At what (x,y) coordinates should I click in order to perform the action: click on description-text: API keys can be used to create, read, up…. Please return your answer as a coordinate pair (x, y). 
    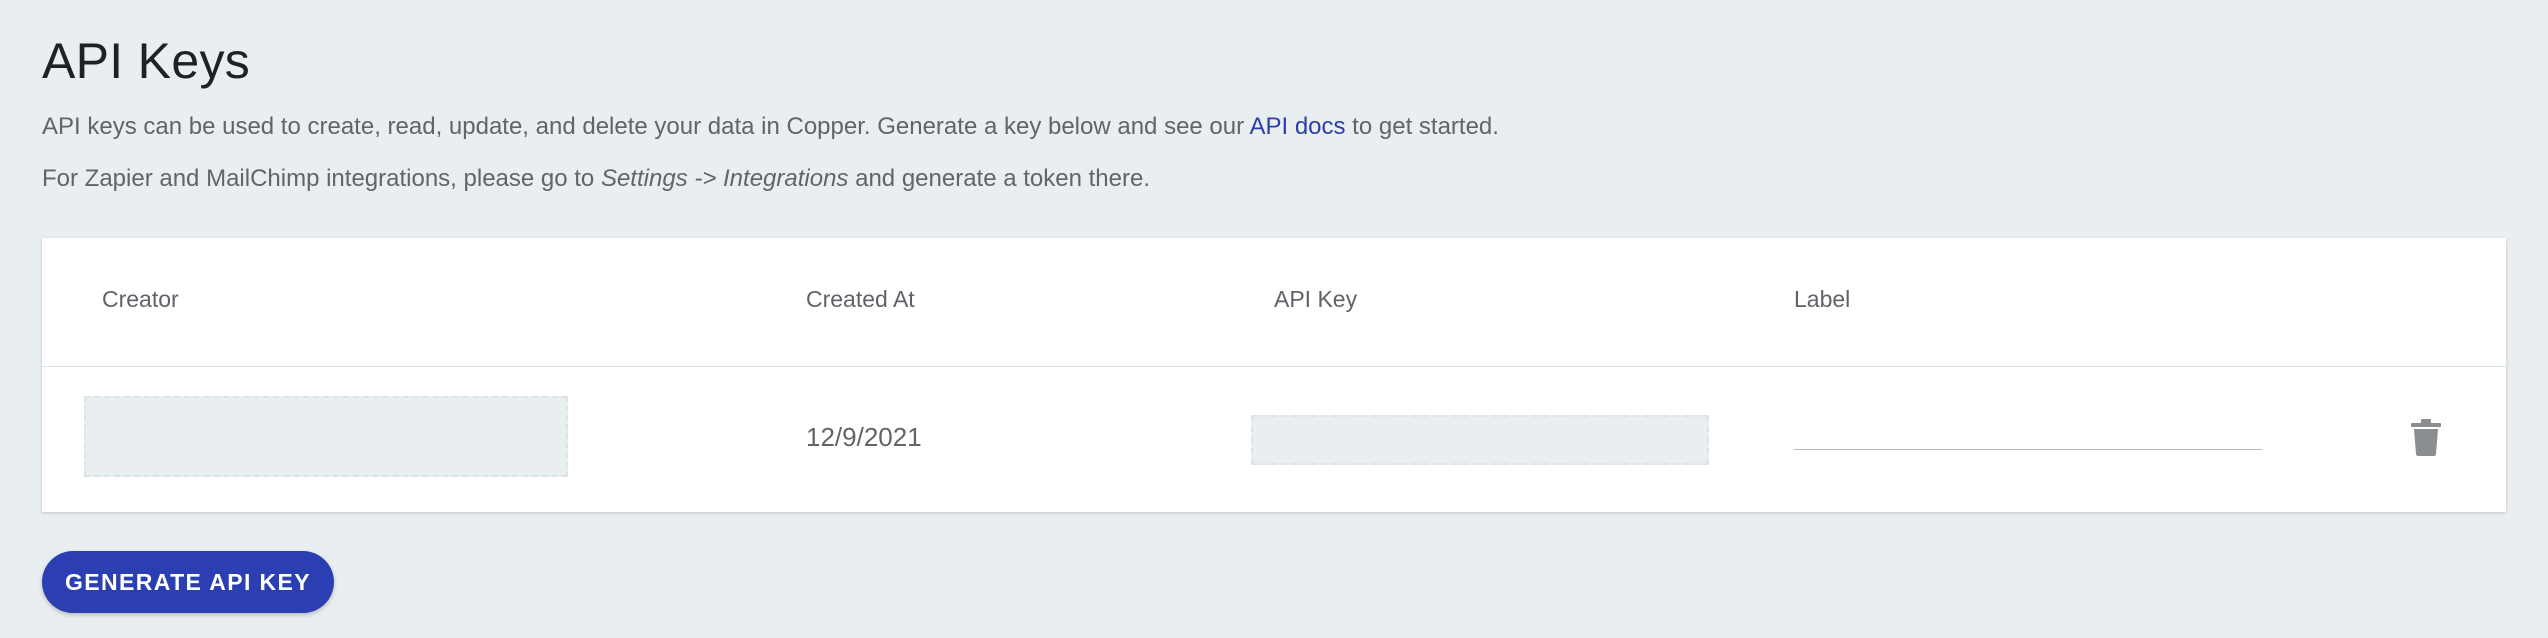
    Looking at the image, I should click on (646, 126).